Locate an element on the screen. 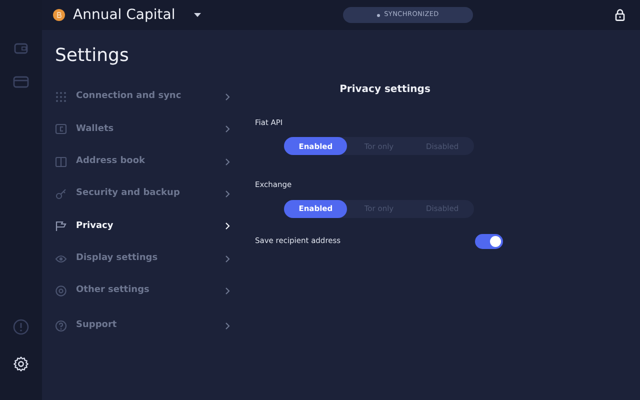  page-title: Settings is located at coordinates (92, 56).